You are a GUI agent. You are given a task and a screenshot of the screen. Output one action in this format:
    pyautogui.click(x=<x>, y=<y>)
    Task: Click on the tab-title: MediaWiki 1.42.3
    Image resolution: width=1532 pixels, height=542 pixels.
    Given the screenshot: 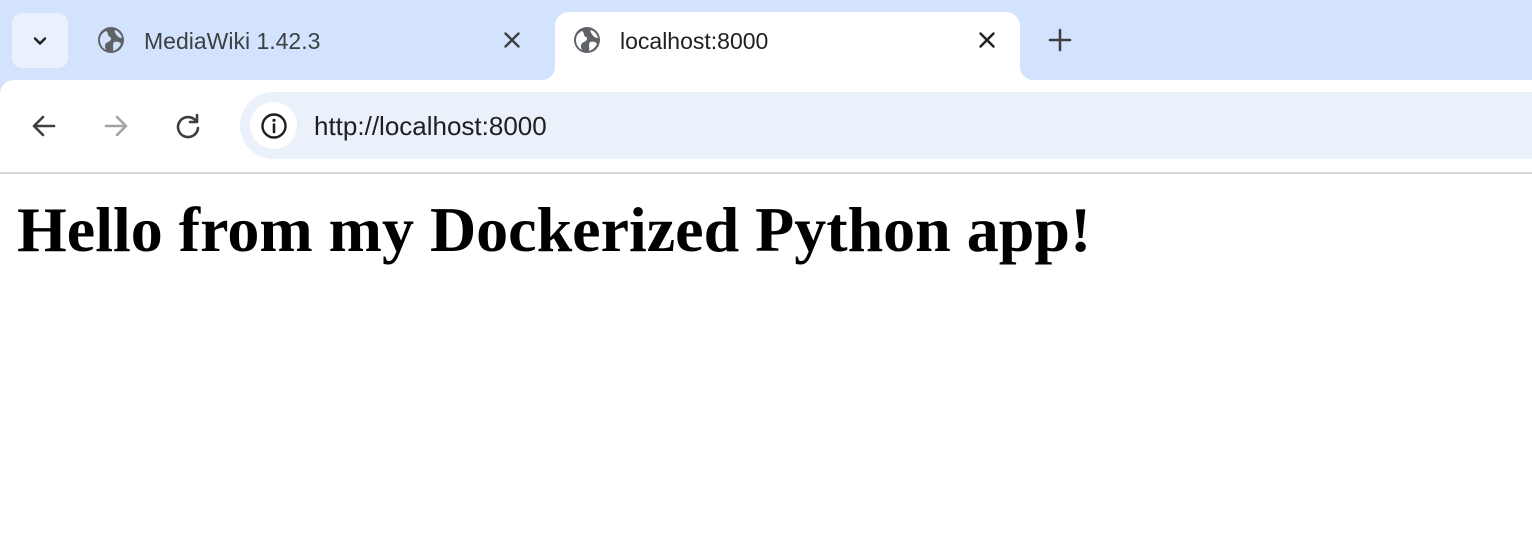 What is the action you would take?
    pyautogui.click(x=232, y=41)
    